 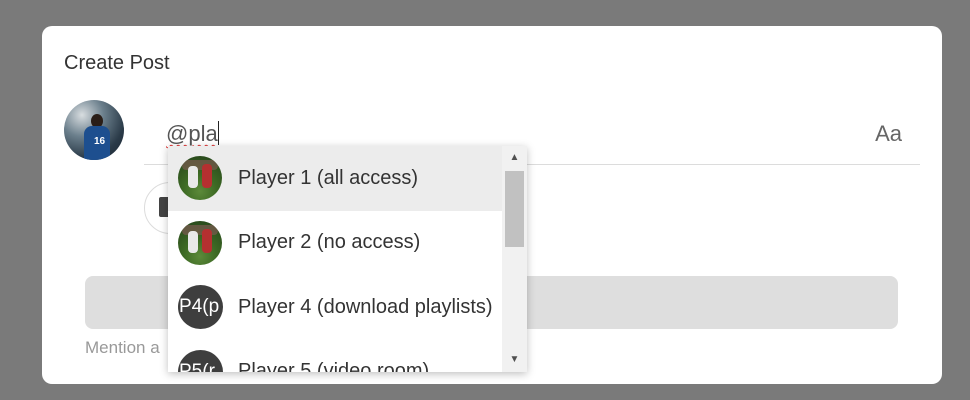 I want to click on player-initials-avatar: P4(p, so click(x=200, y=307).